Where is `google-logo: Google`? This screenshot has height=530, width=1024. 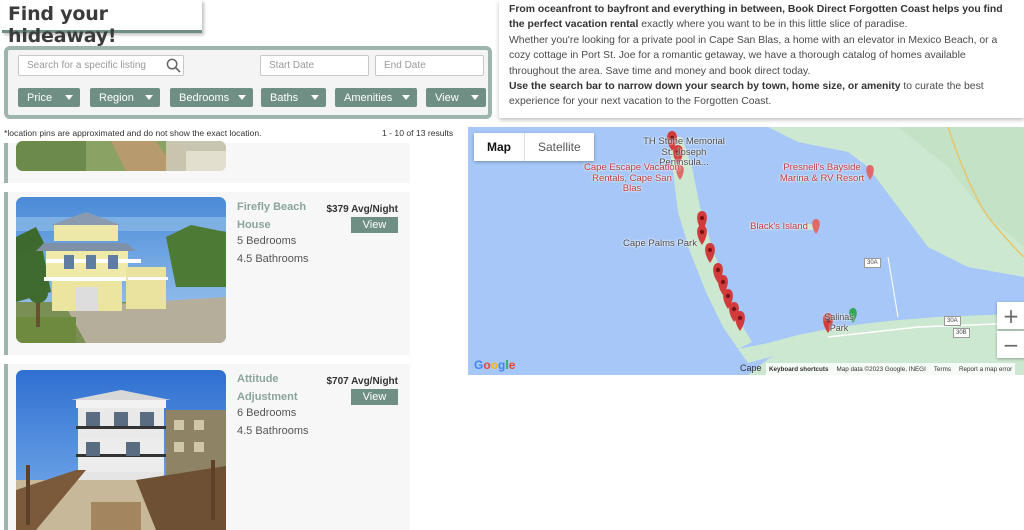 google-logo: Google is located at coordinates (494, 365).